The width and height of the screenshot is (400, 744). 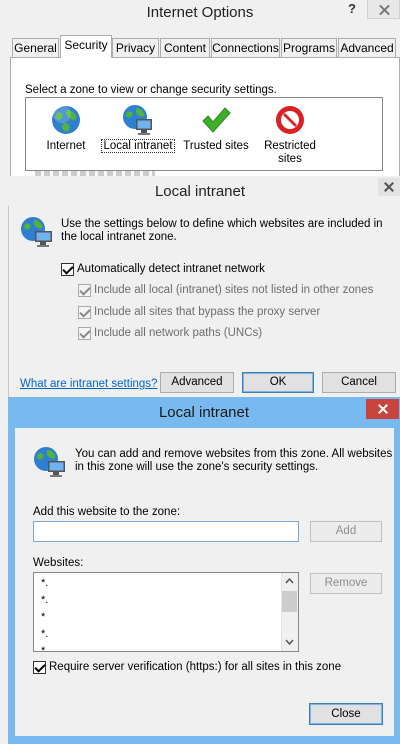 What do you see at coordinates (135, 48) in the screenshot?
I see `tab-privacy: Privacy` at bounding box center [135, 48].